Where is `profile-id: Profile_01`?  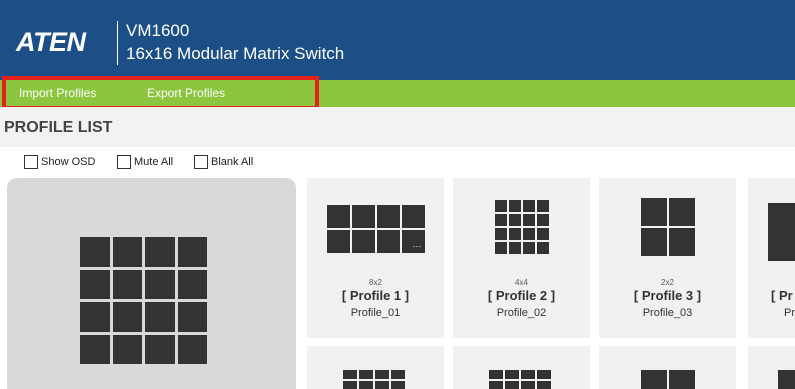
profile-id: Profile_01 is located at coordinates (375, 313).